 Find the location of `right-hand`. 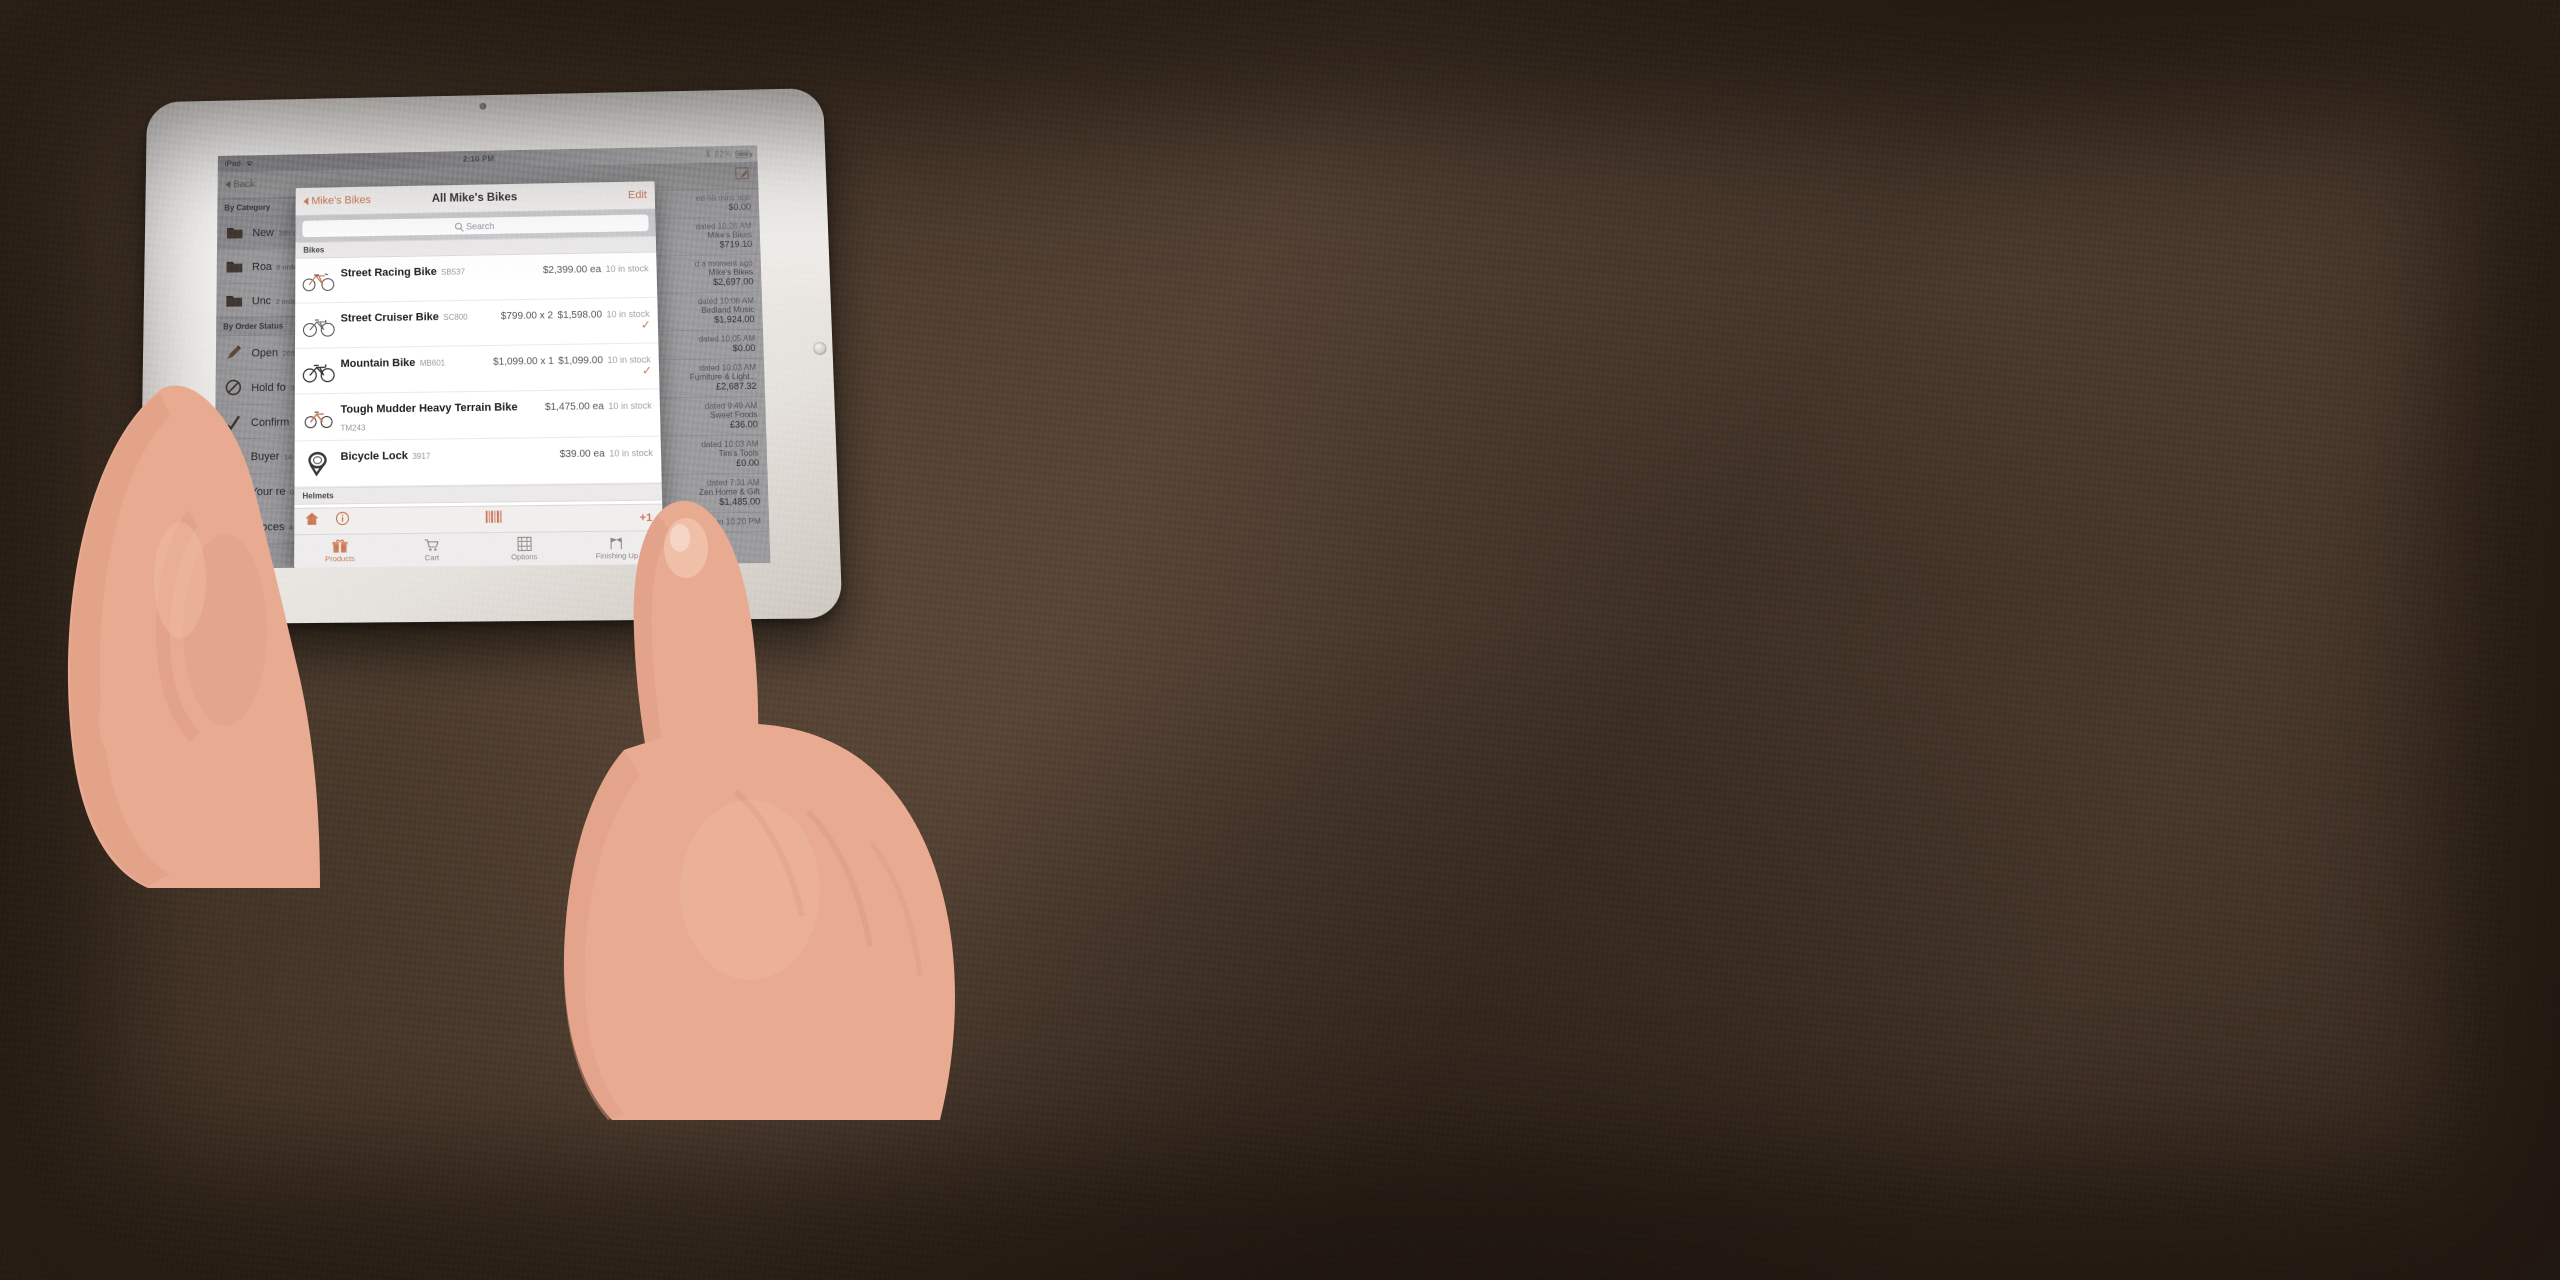

right-hand is located at coordinates (759, 810).